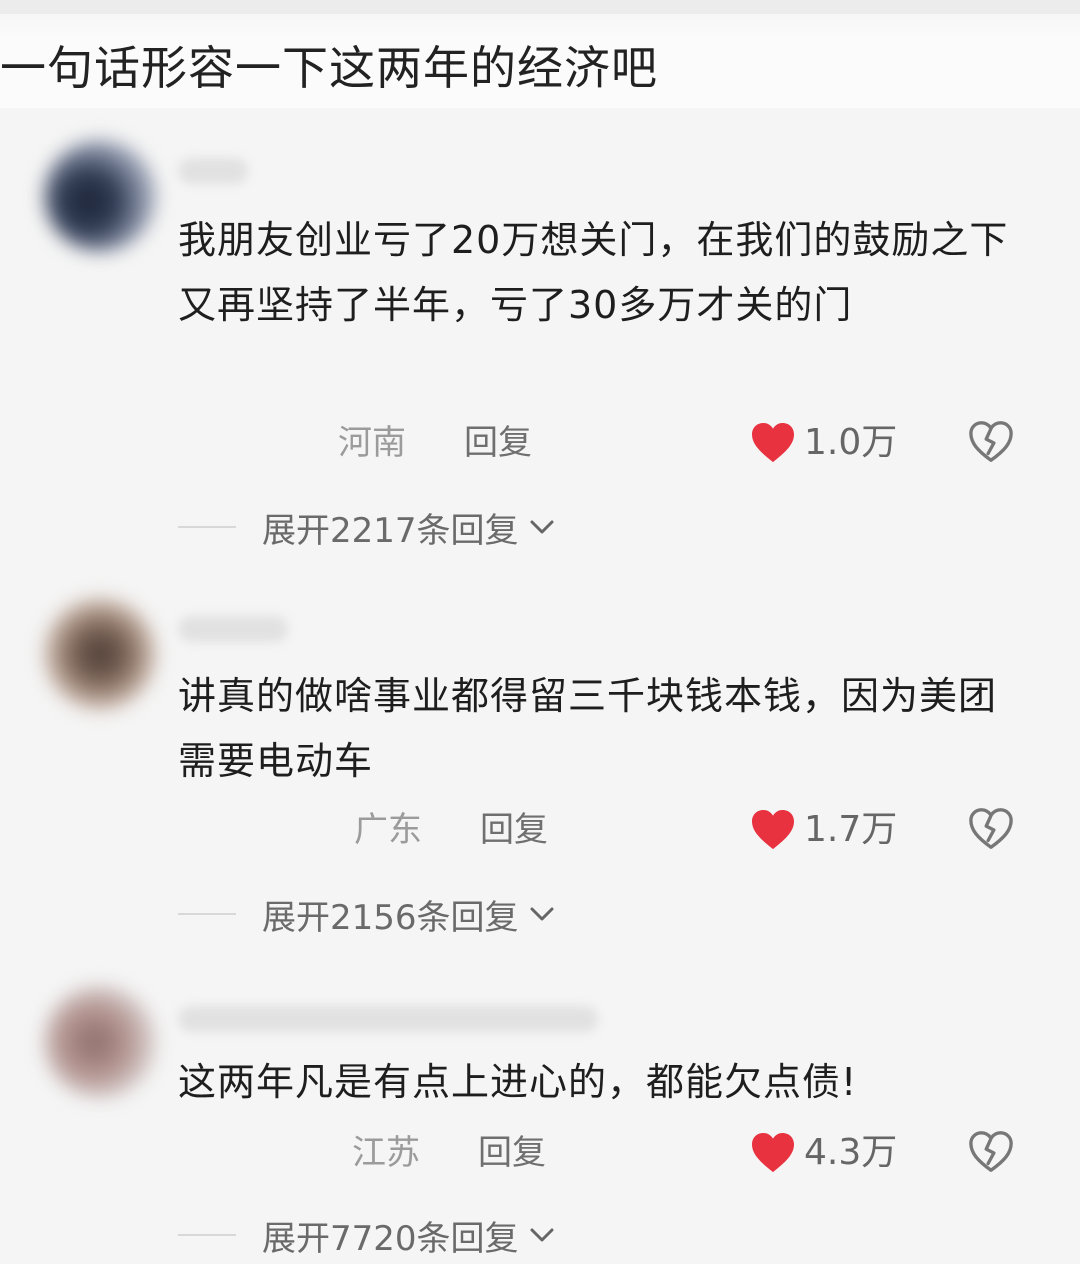 The image size is (1080, 1264). What do you see at coordinates (388, 830) in the screenshot?
I see `location-label: 广东` at bounding box center [388, 830].